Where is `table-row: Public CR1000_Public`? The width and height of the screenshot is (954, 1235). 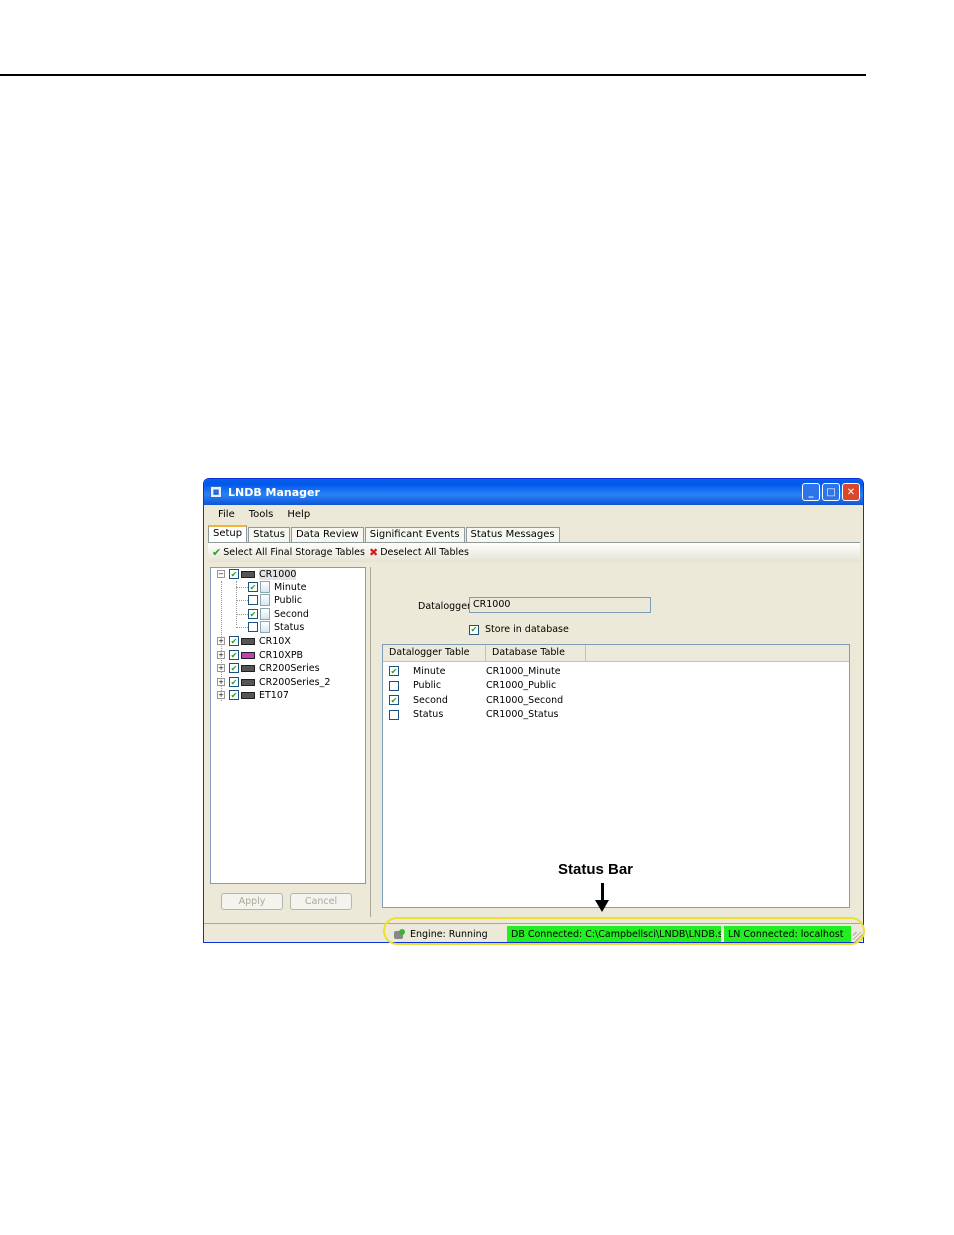
table-row: Public CR1000_Public is located at coordinates (616, 686).